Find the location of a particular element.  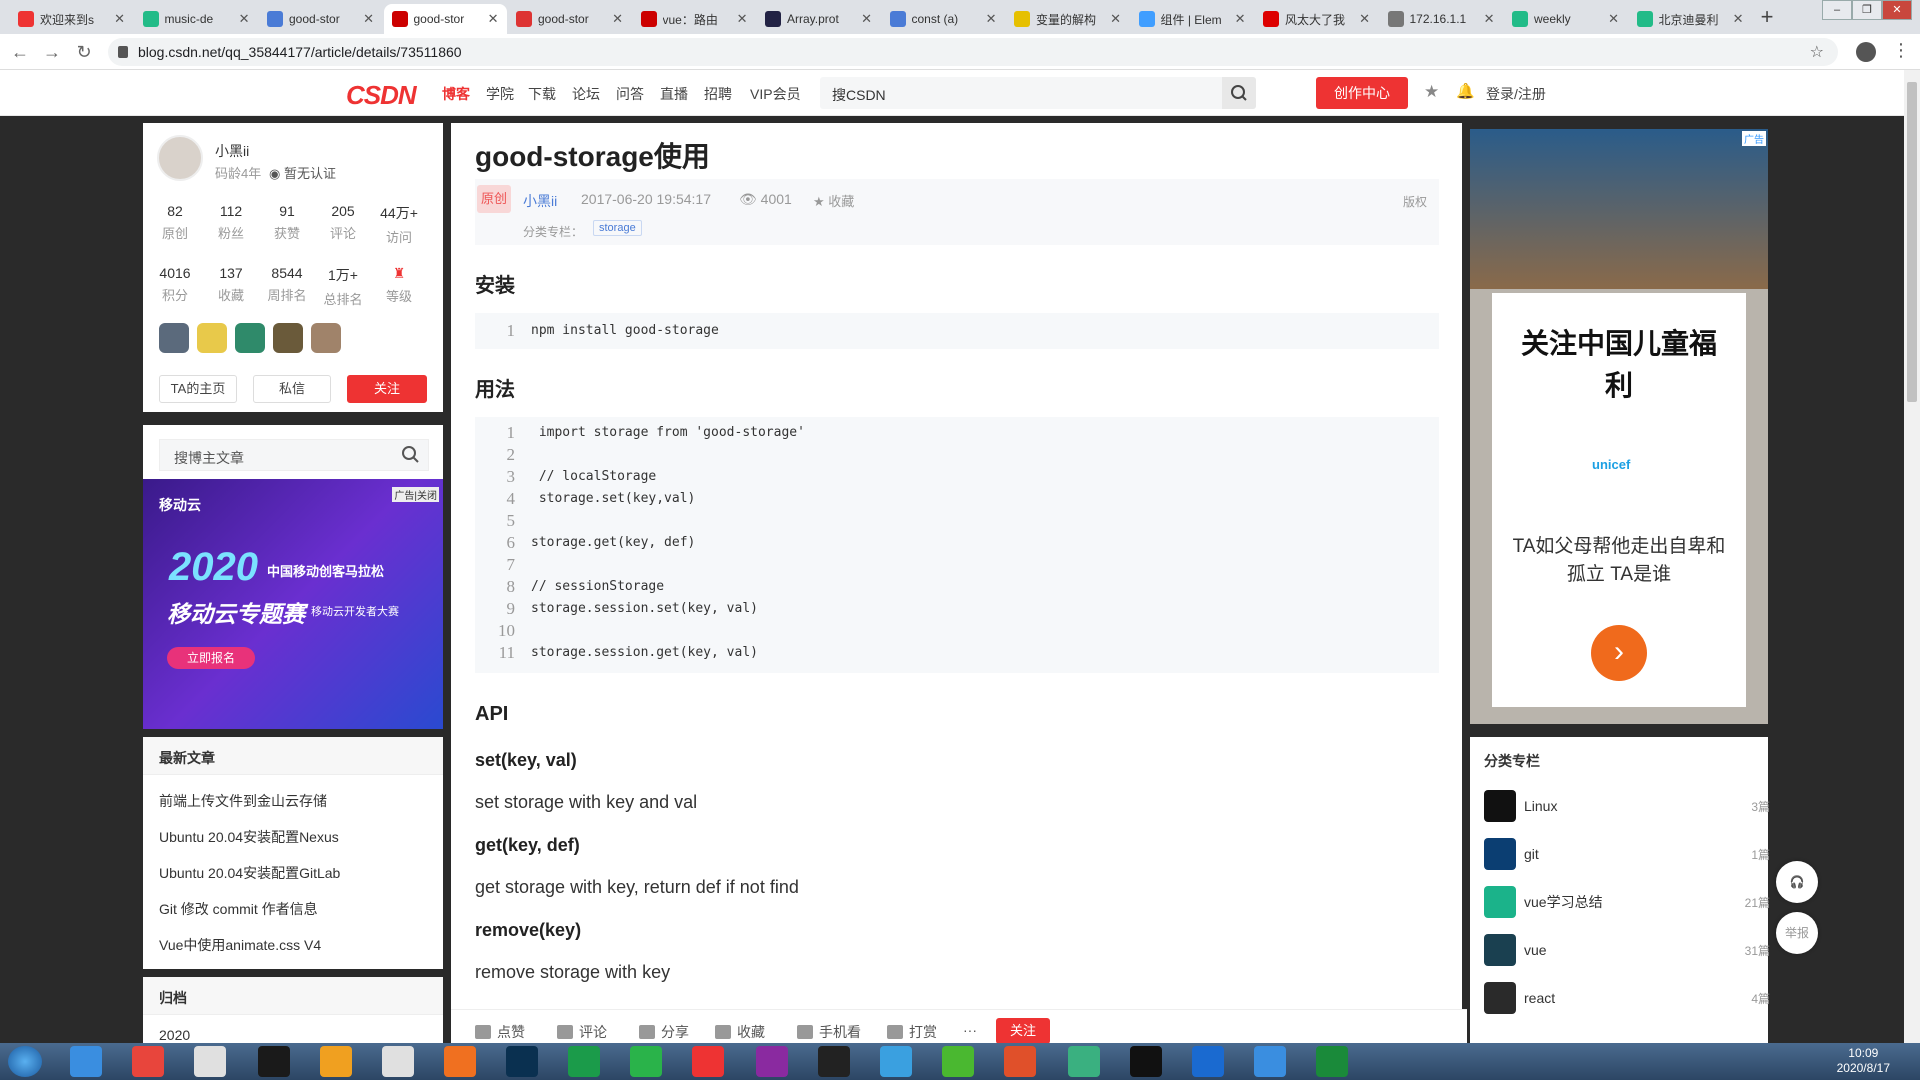

avatar is located at coordinates (180, 158).